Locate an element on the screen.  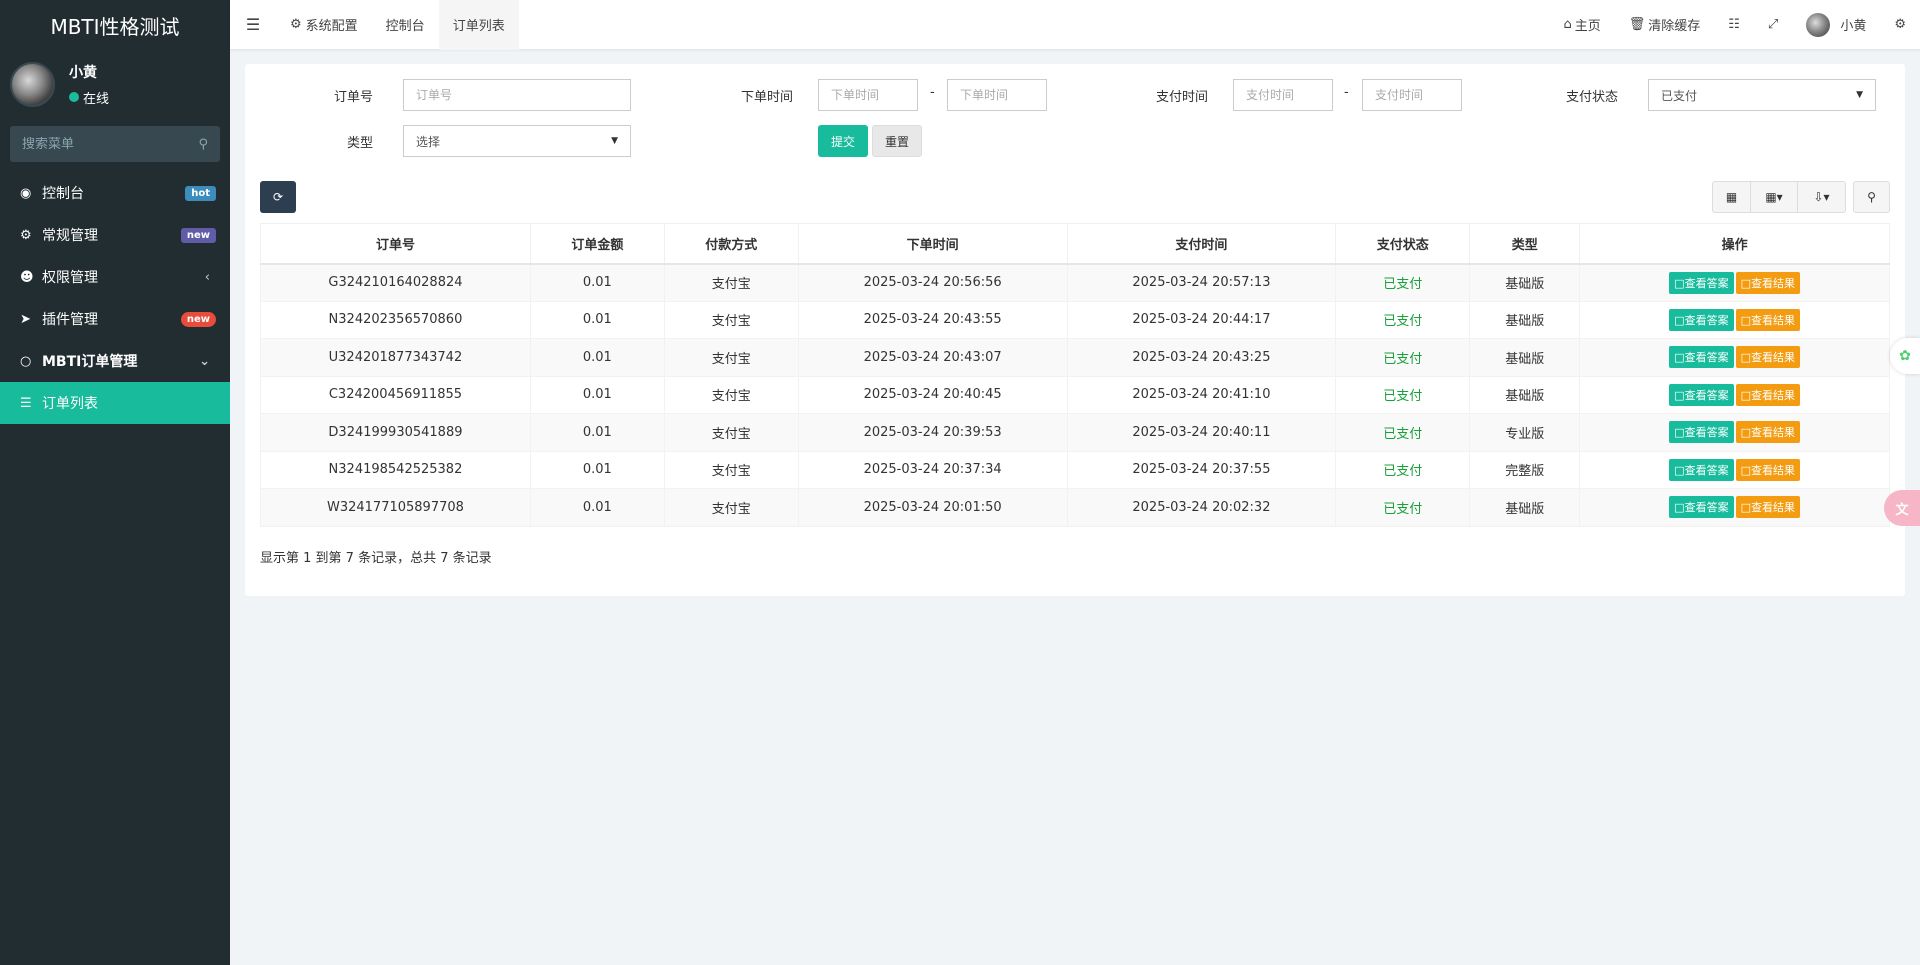
user-status: 在线 is located at coordinates (89, 97).